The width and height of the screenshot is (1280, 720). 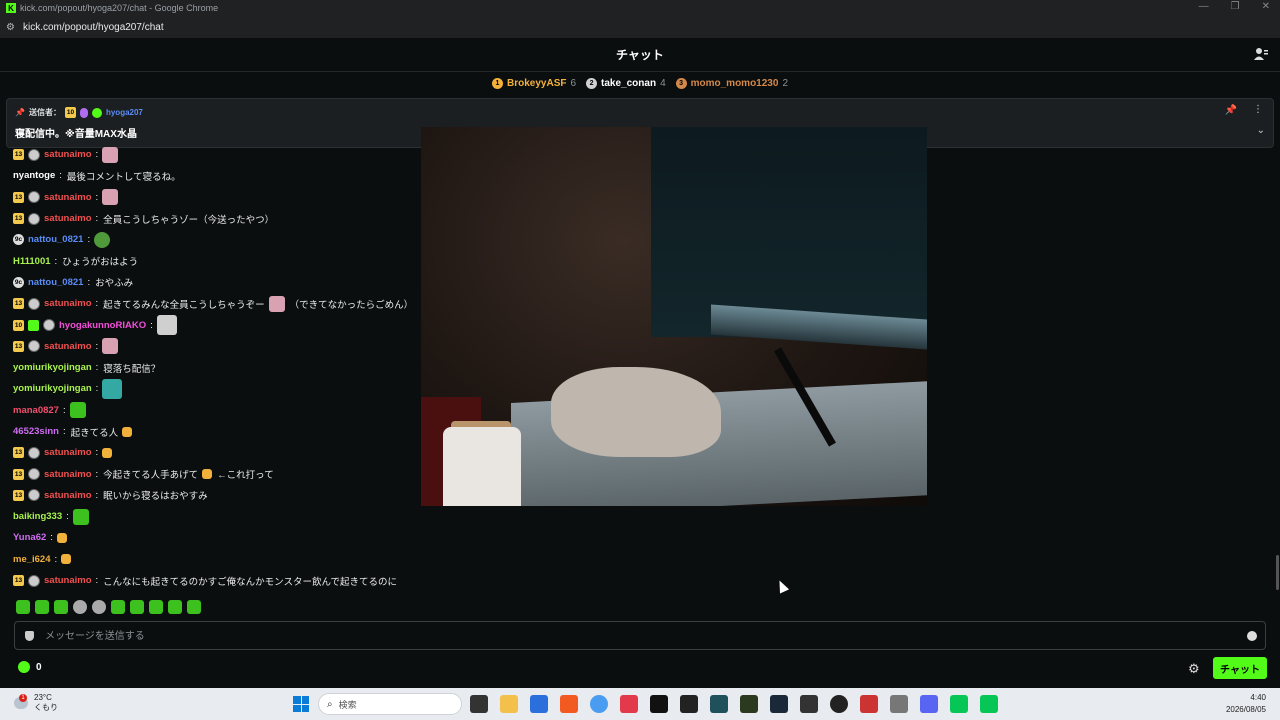 I want to click on minimize-icon: —, so click(x=1204, y=6).